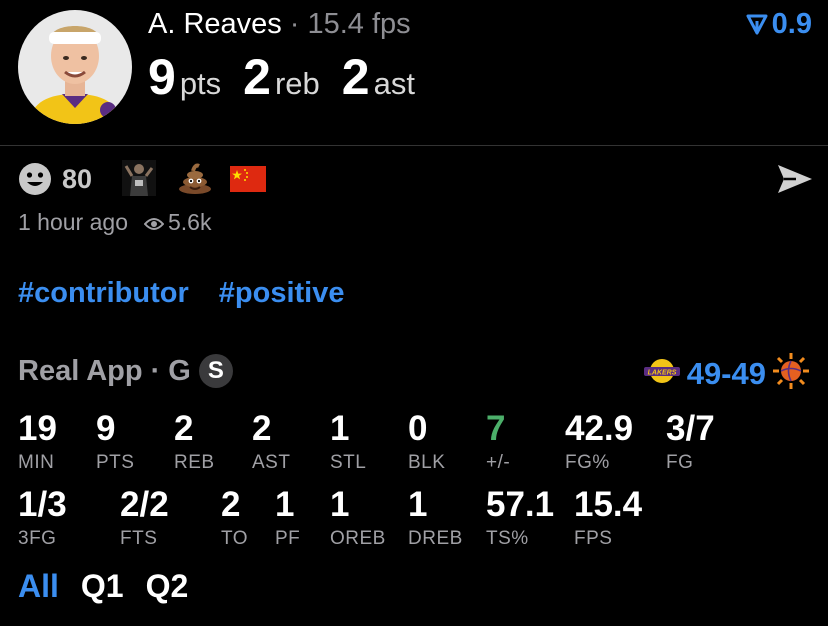 The image size is (828, 626). Describe the element at coordinates (80, 371) in the screenshot. I see `game-source: Real App` at that location.